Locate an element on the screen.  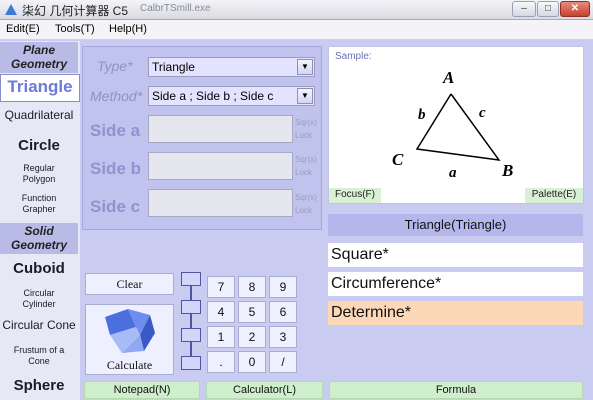
clear-button: Clear is located at coordinates (129, 284).